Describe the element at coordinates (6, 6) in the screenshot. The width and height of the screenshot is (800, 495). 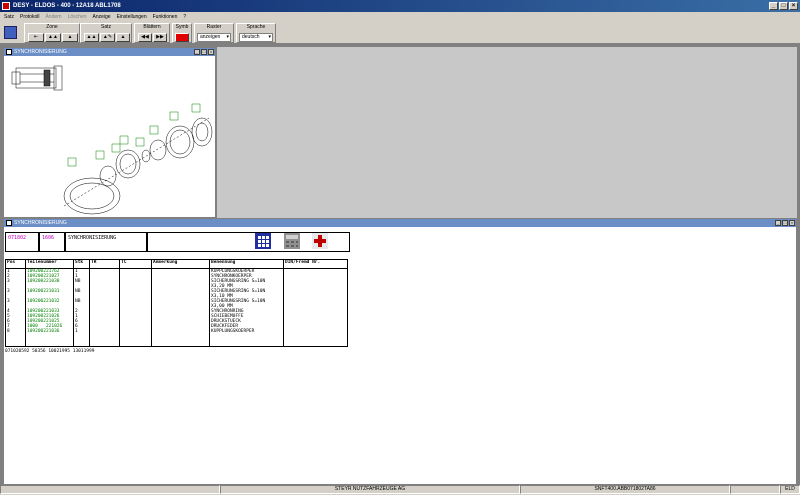
I see `app-icon` at that location.